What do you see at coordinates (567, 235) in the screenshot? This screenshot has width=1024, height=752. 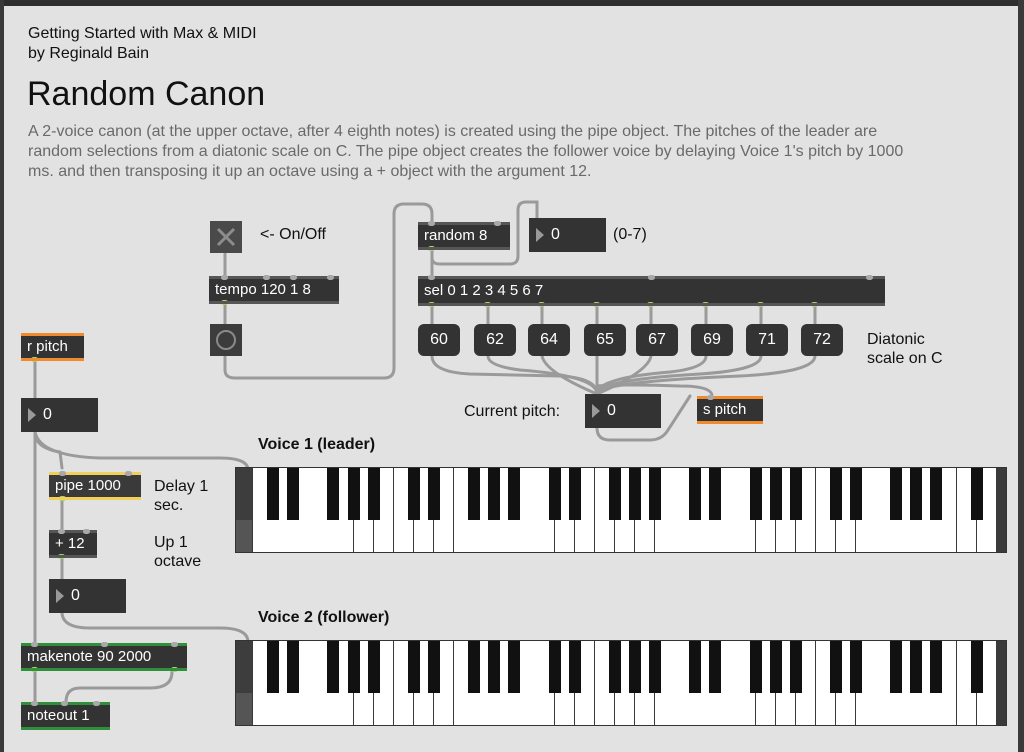 I see `random-number-box: 0` at bounding box center [567, 235].